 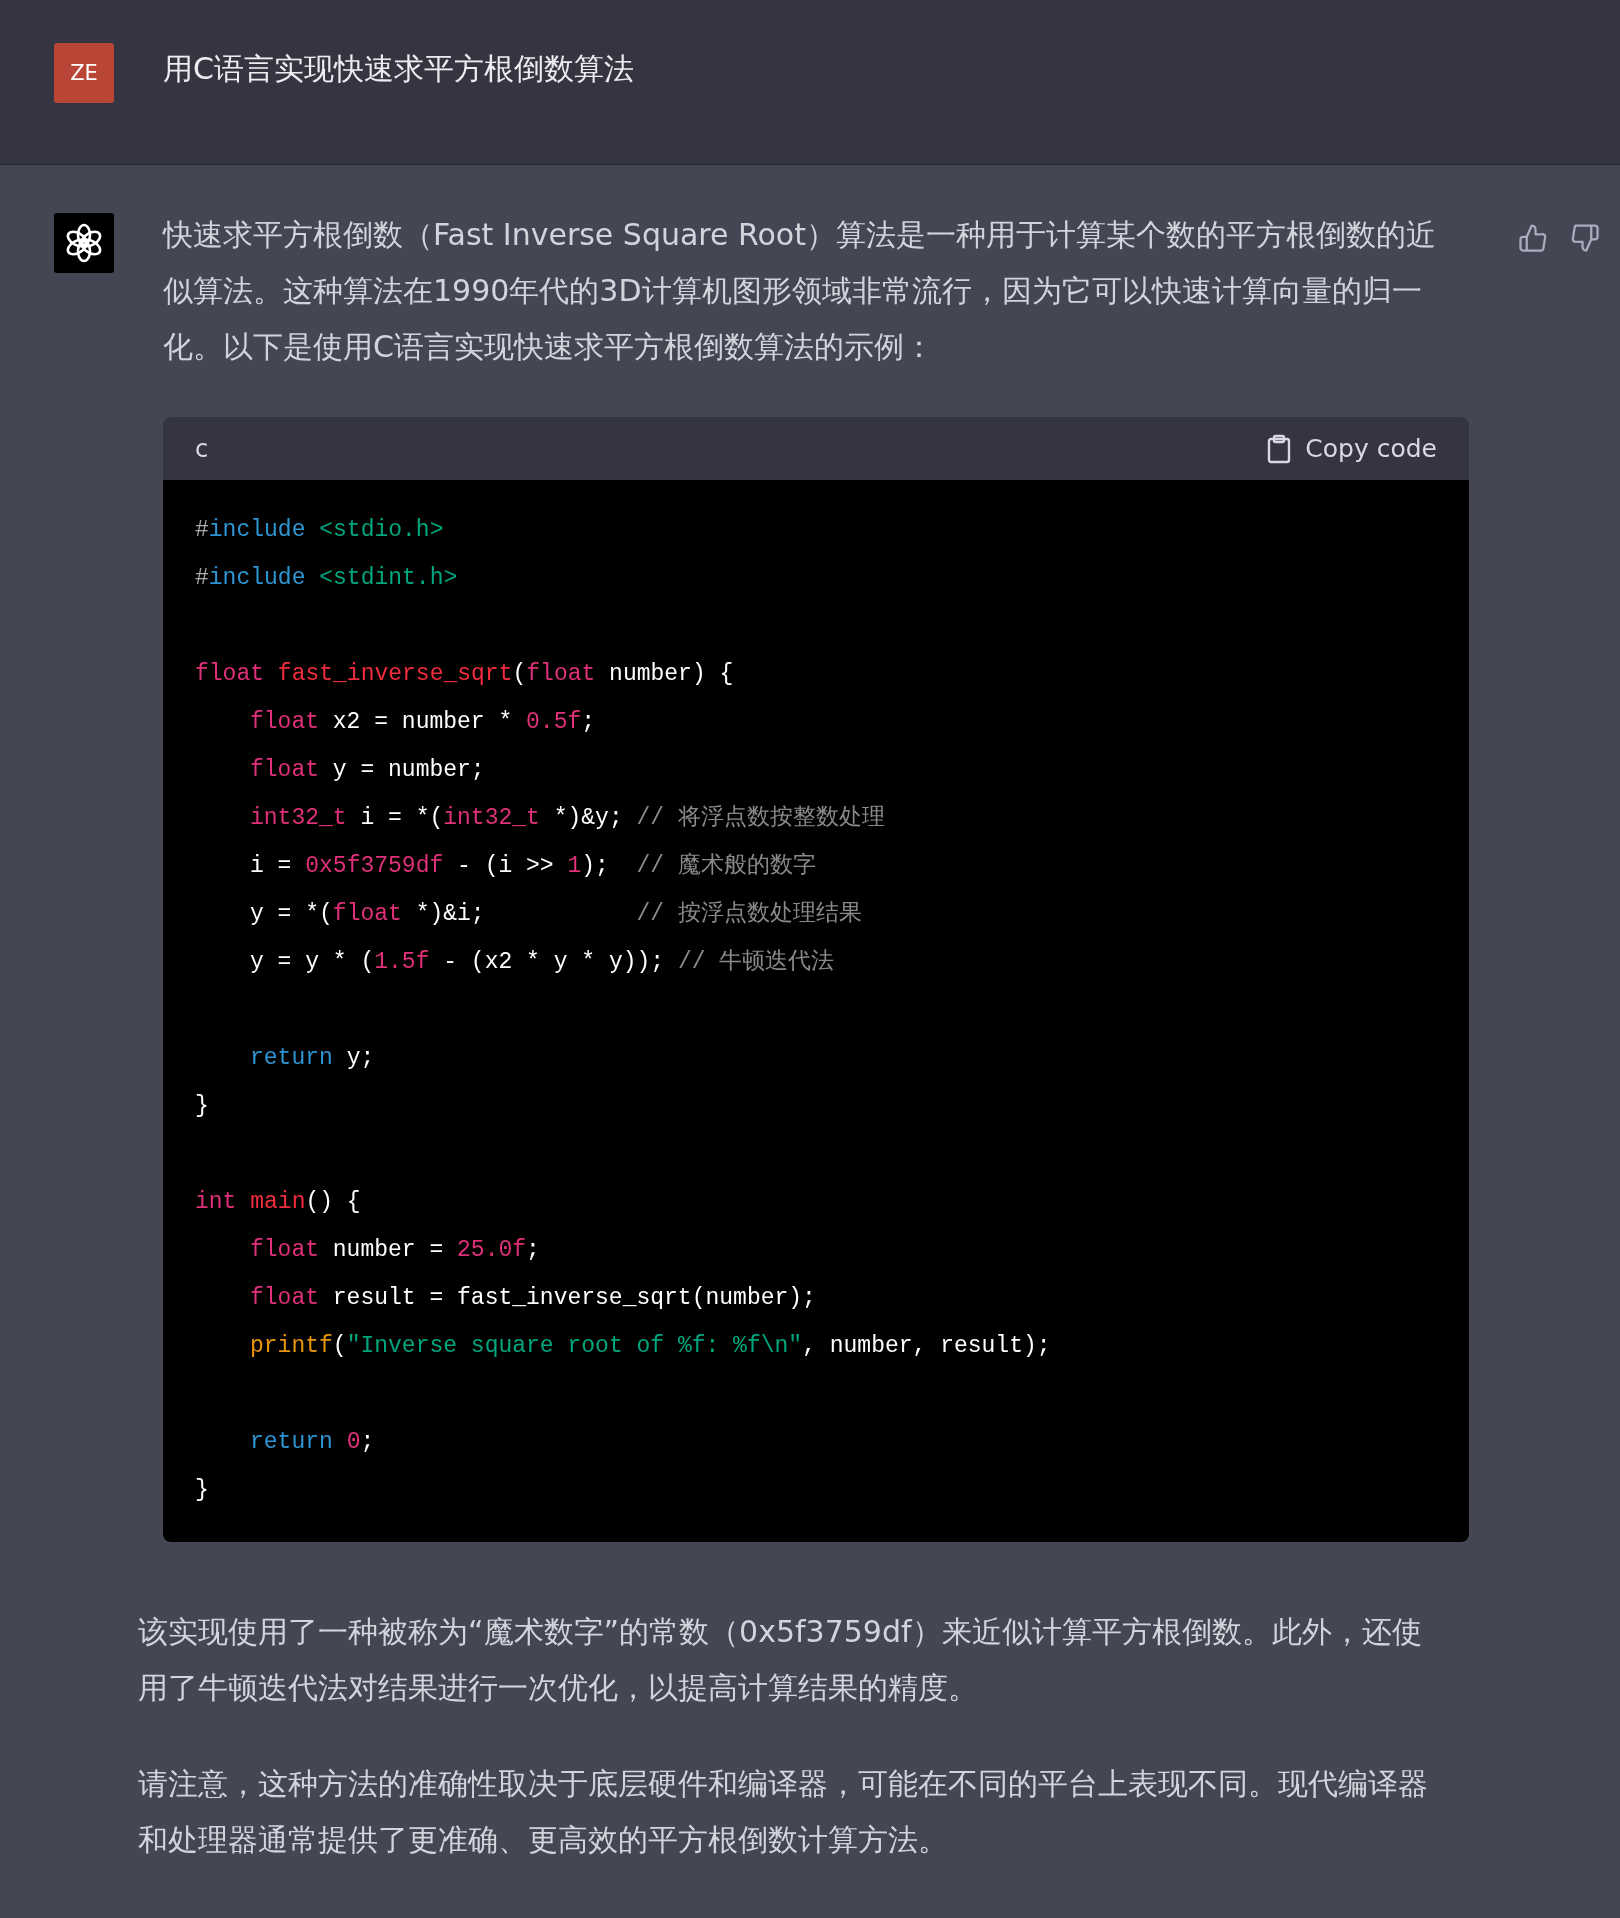 I want to click on answer-paragraph: 该实现使用了一种被称为“魔术数字”的常数（0x5f3759df）来近似计算平方根倒数。此外，还使用了牛顿迭代法对结果进行一次优化，以提高计算结果的精度。, so click(x=780, y=1660).